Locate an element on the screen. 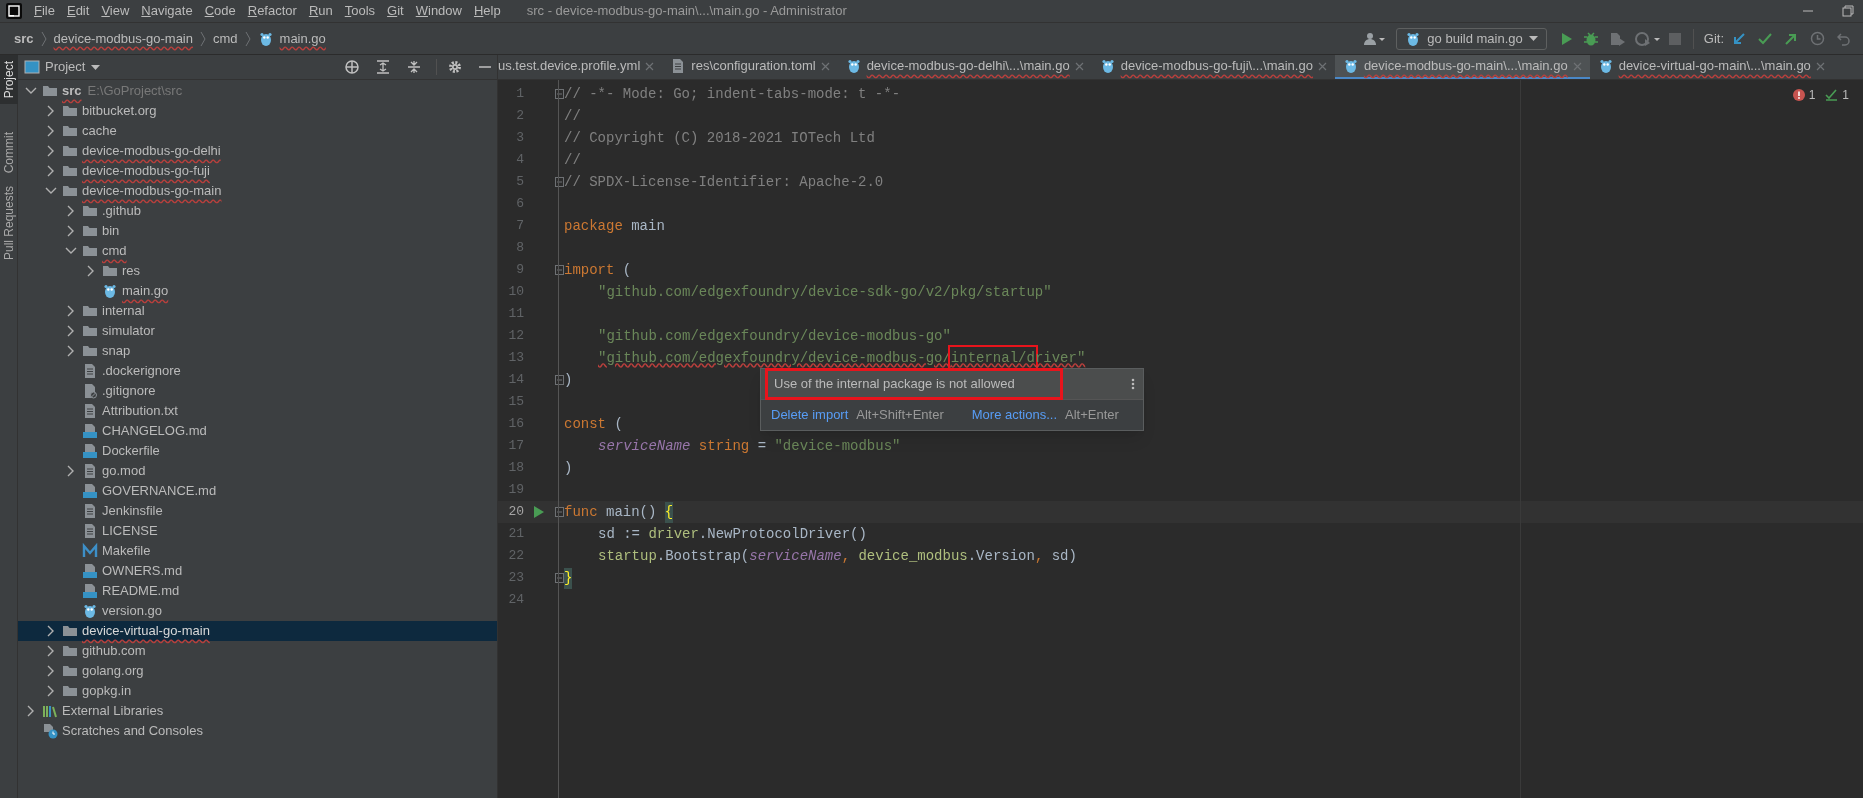  tree-row: .dockerignore is located at coordinates (257, 371).